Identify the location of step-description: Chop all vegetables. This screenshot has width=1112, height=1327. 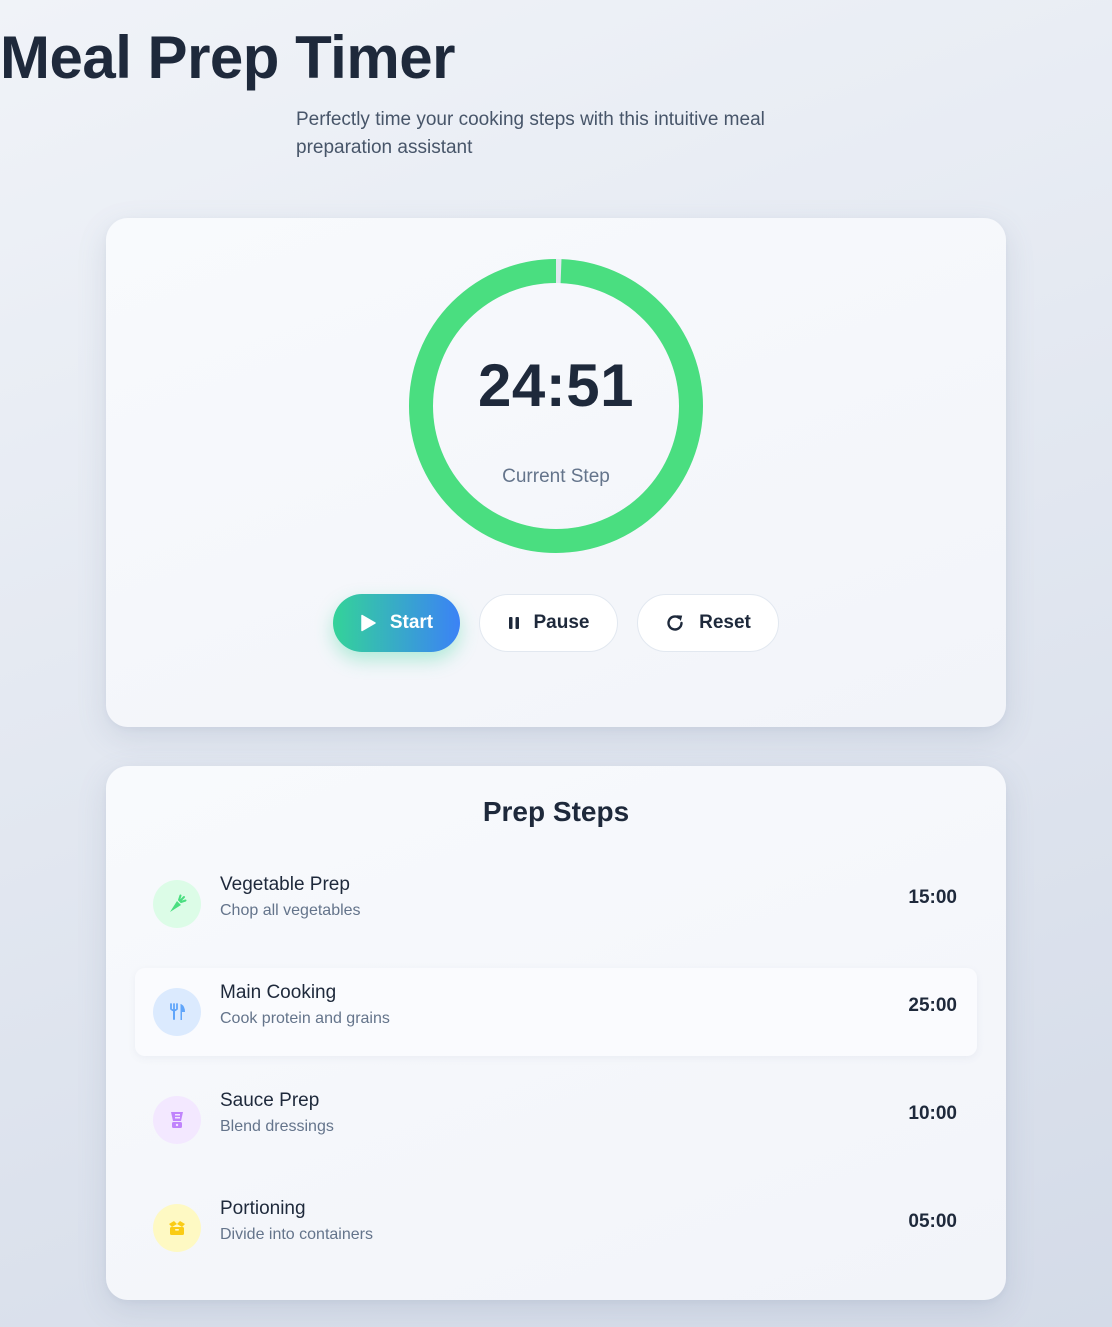
(290, 910).